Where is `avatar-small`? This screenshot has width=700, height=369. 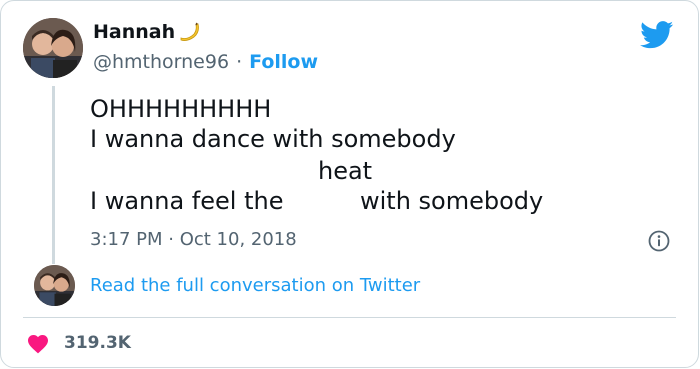
avatar-small is located at coordinates (54, 285).